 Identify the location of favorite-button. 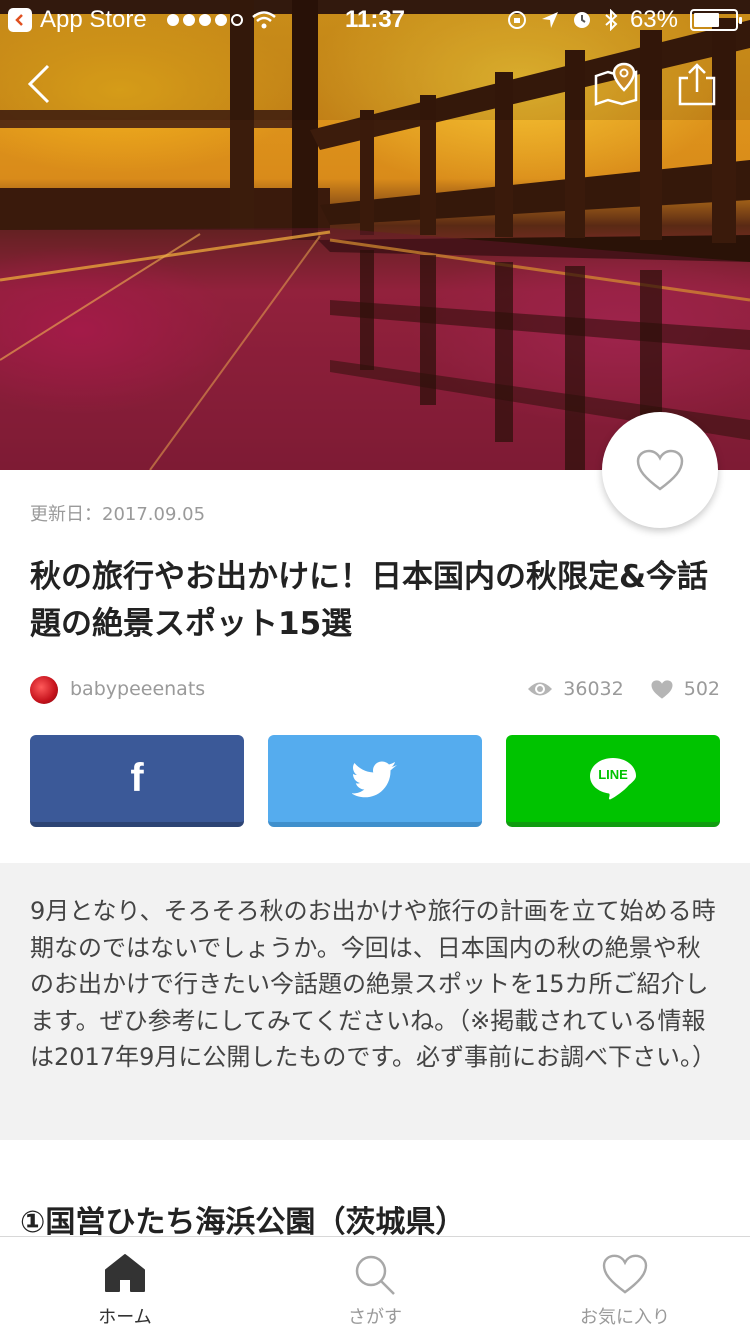
(660, 470).